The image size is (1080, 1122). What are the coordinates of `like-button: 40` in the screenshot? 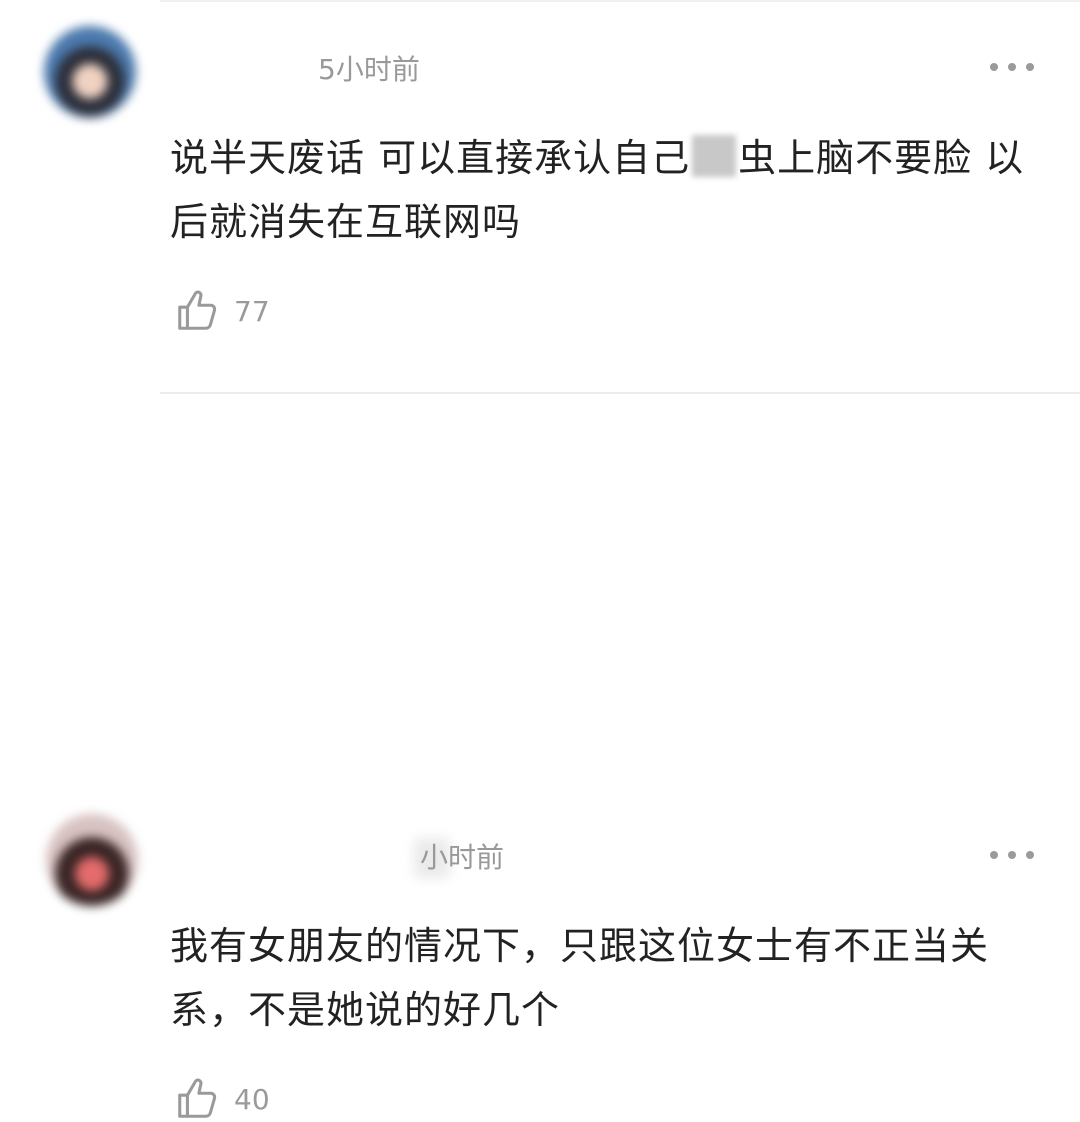 It's located at (222, 1099).